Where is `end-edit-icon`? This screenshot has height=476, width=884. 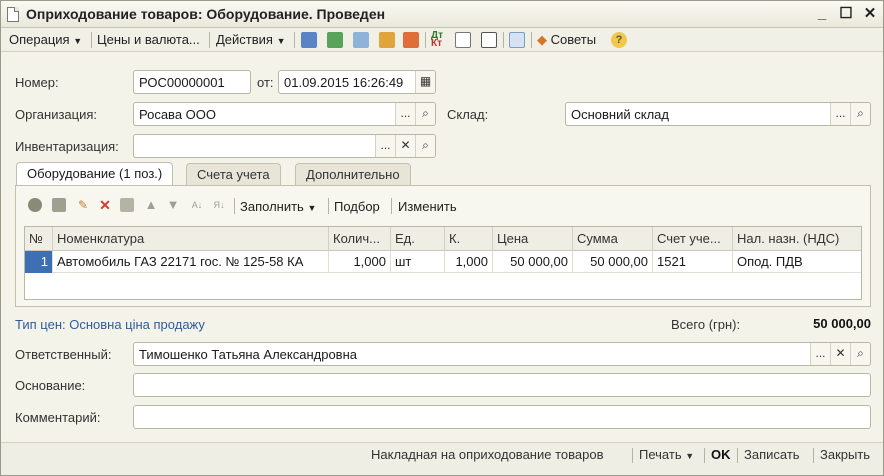
end-edit-icon is located at coordinates (127, 205).